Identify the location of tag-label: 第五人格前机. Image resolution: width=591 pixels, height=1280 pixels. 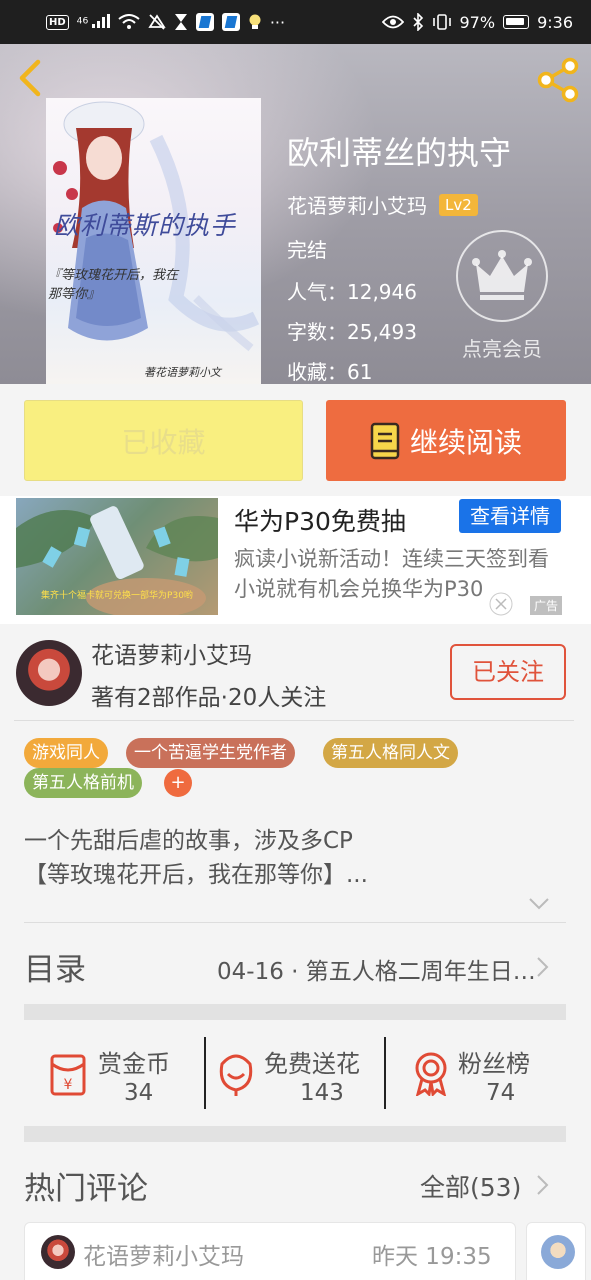
(83, 783).